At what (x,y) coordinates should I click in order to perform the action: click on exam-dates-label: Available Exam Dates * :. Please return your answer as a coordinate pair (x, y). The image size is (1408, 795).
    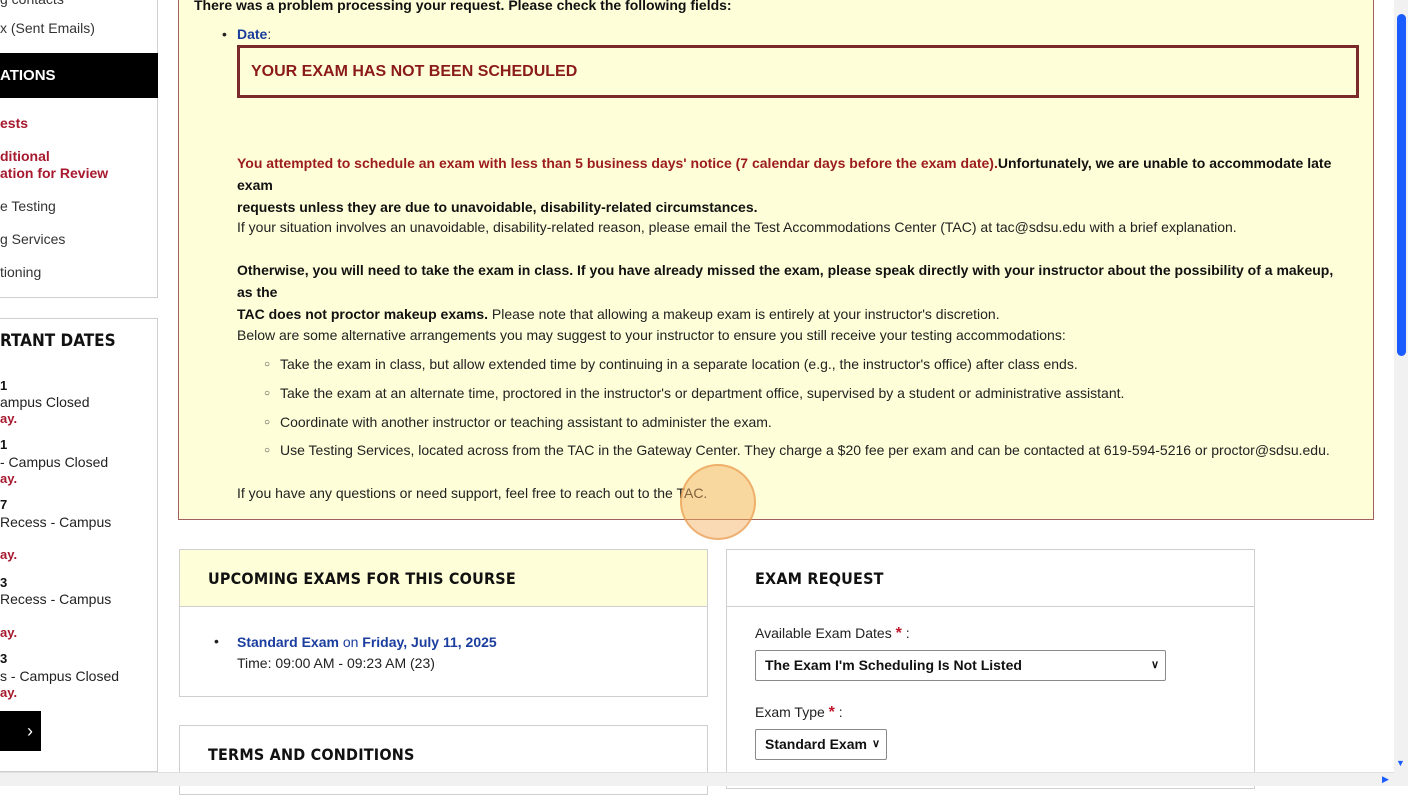
    Looking at the image, I should click on (832, 633).